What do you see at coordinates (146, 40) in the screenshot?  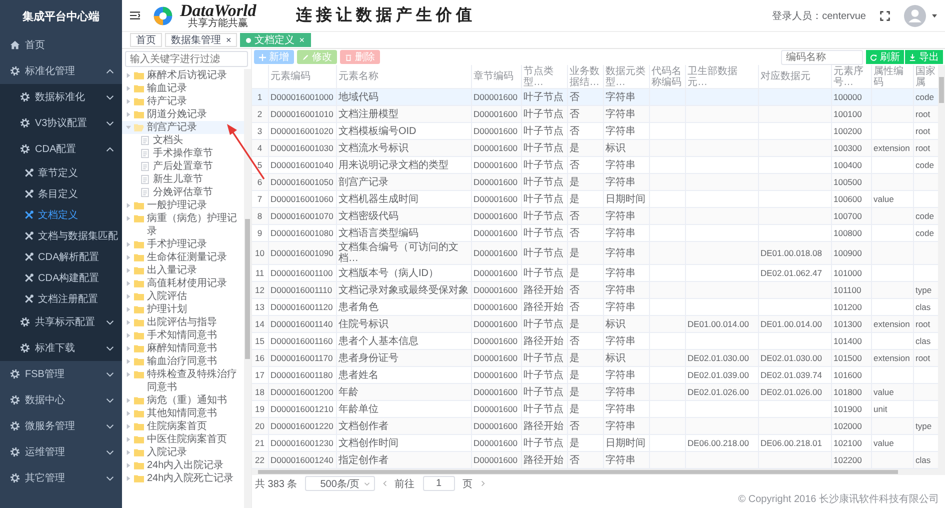 I see `tab: 首页` at bounding box center [146, 40].